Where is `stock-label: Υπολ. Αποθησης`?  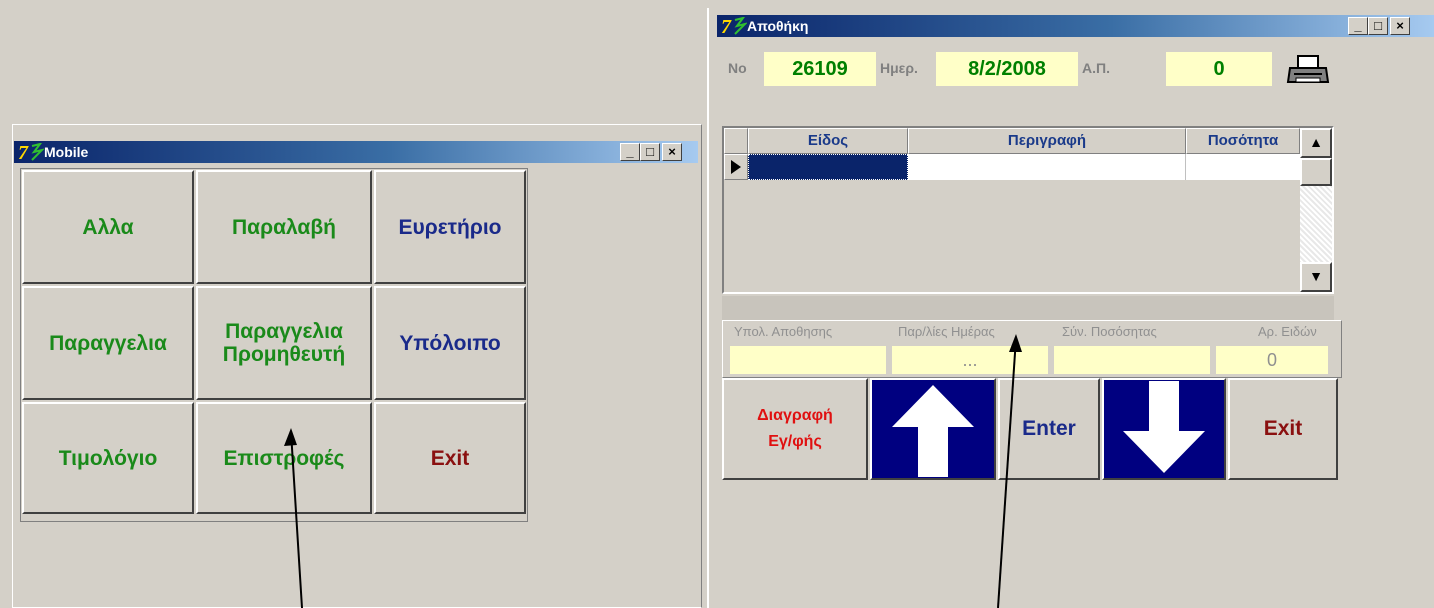
stock-label: Υπολ. Αποθησης is located at coordinates (783, 331).